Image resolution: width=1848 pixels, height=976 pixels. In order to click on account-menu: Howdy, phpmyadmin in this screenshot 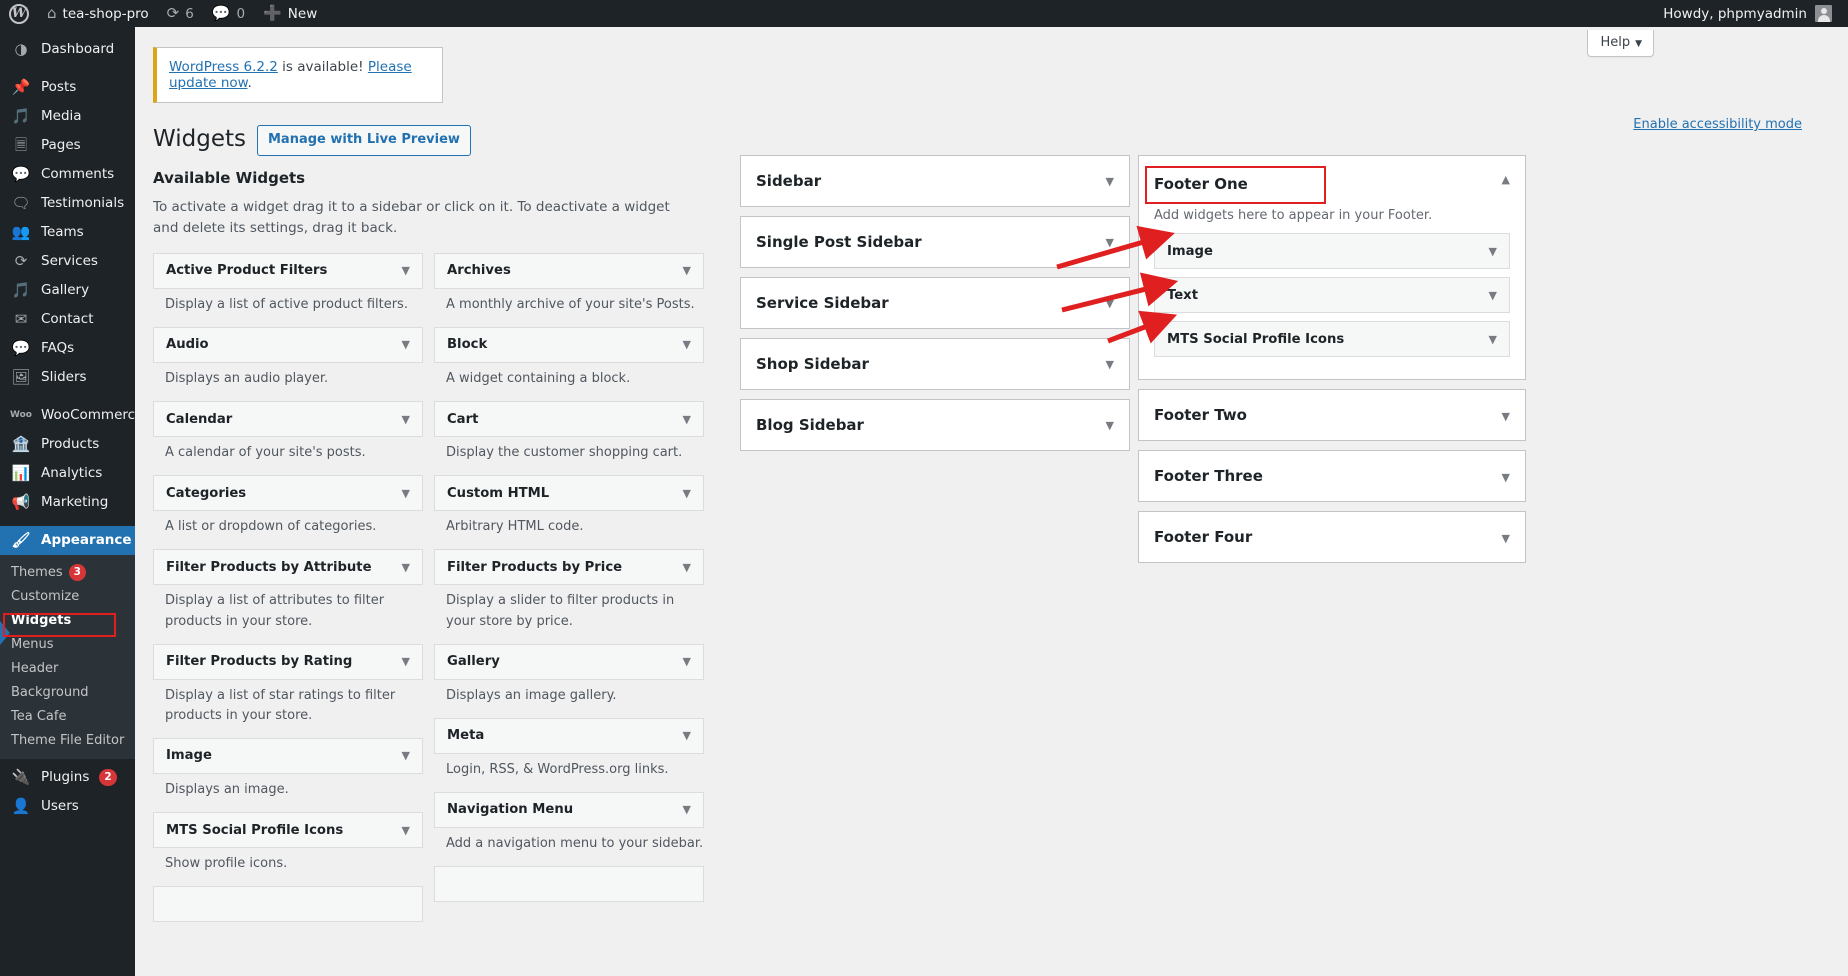, I will do `click(1747, 13)`.